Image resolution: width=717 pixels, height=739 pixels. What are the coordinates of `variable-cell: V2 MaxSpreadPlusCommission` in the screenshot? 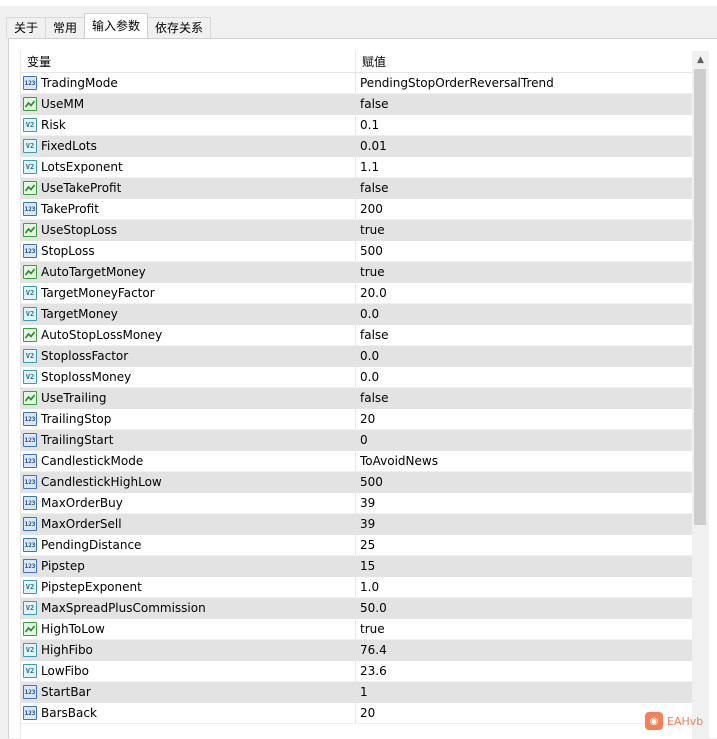 It's located at (188, 608).